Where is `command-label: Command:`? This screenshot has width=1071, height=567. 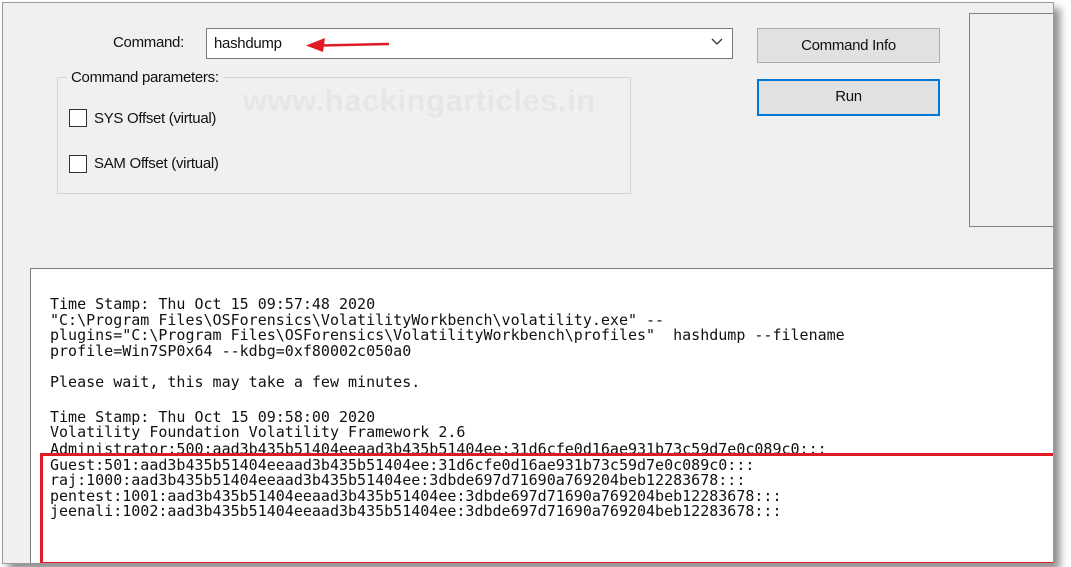 command-label: Command: is located at coordinates (148, 42).